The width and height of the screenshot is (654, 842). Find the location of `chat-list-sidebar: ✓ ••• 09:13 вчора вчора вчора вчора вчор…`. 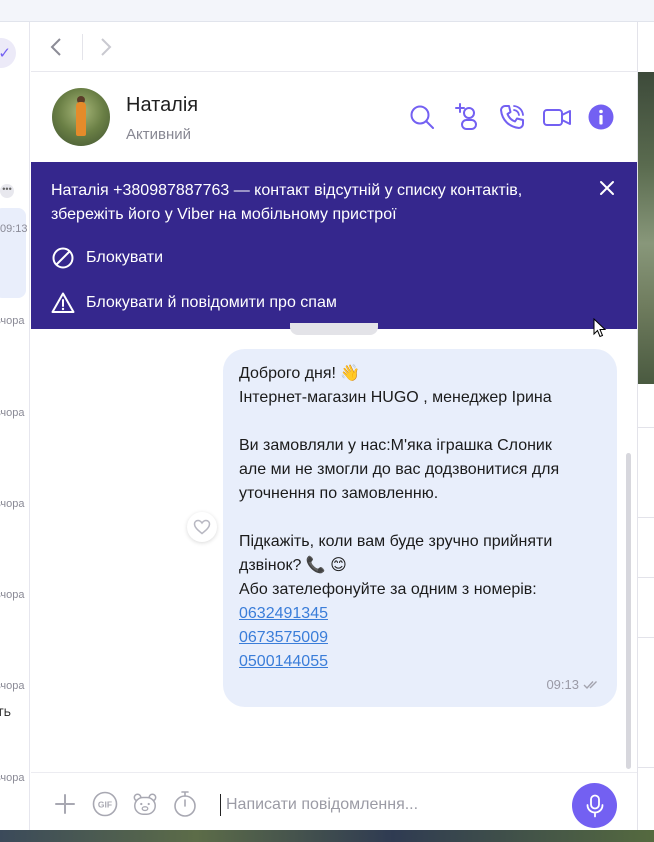

chat-list-sidebar: ✓ ••• 09:13 вчора вчора вчора вчора вчор… is located at coordinates (15, 426).